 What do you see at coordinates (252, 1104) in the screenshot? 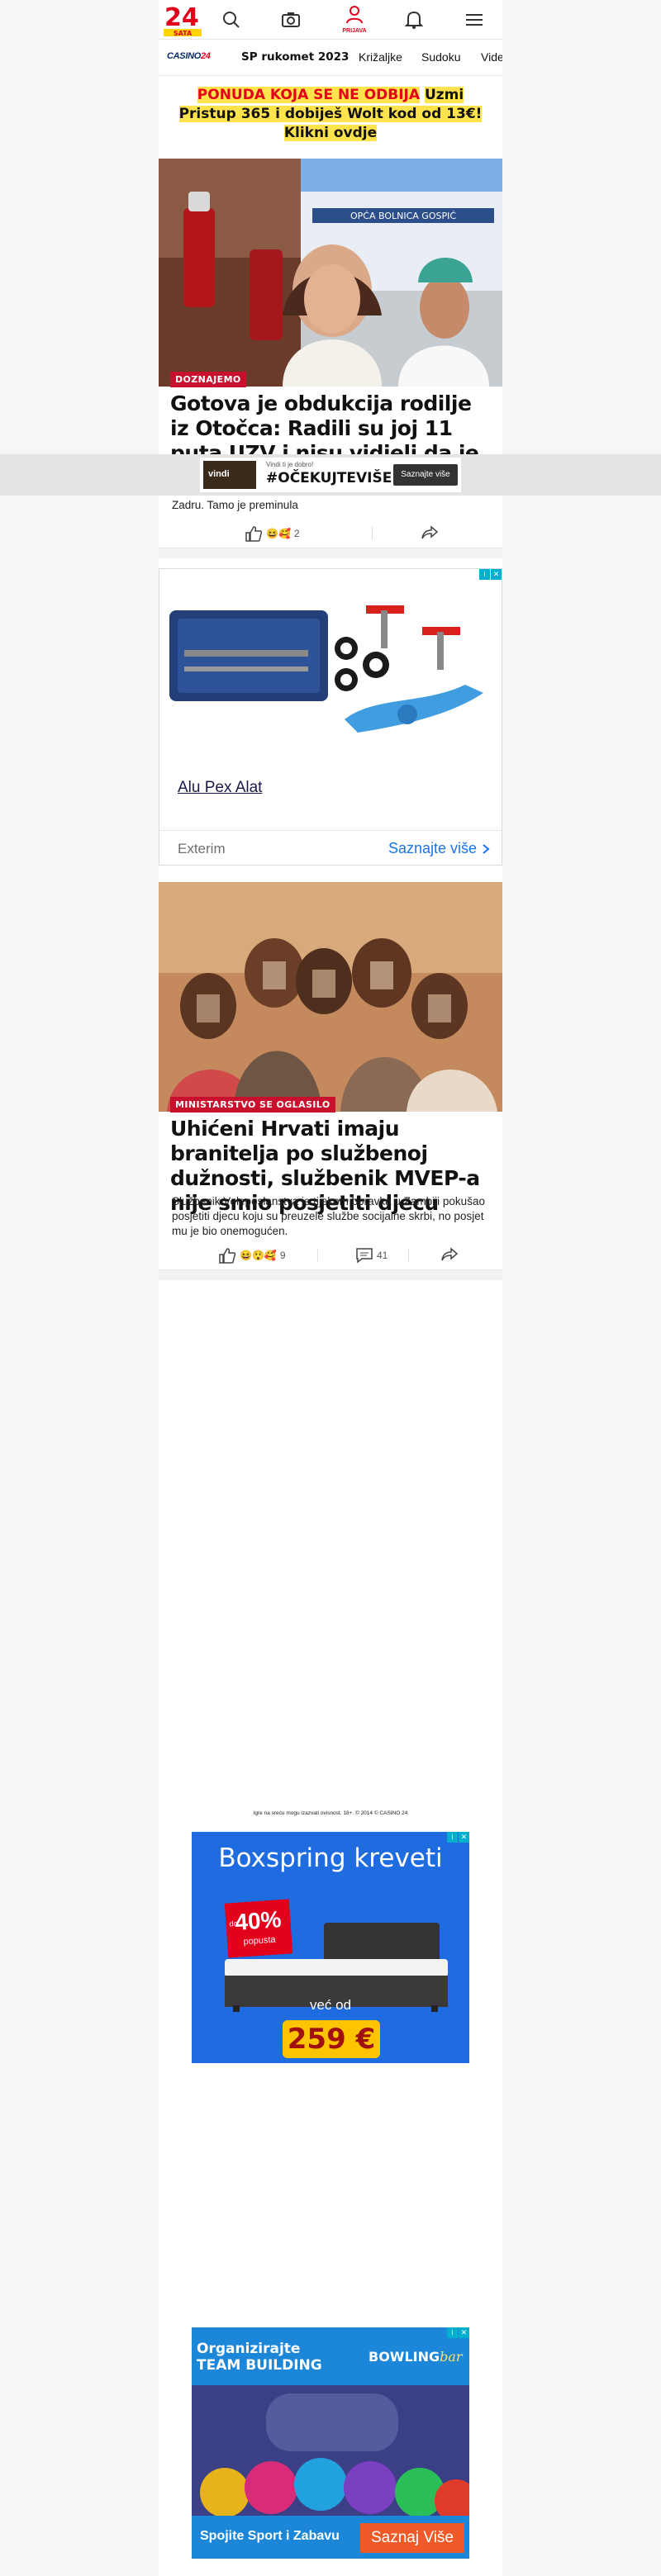
I see `article-kicker: MINISTARSTVO SE OGLASILO` at bounding box center [252, 1104].